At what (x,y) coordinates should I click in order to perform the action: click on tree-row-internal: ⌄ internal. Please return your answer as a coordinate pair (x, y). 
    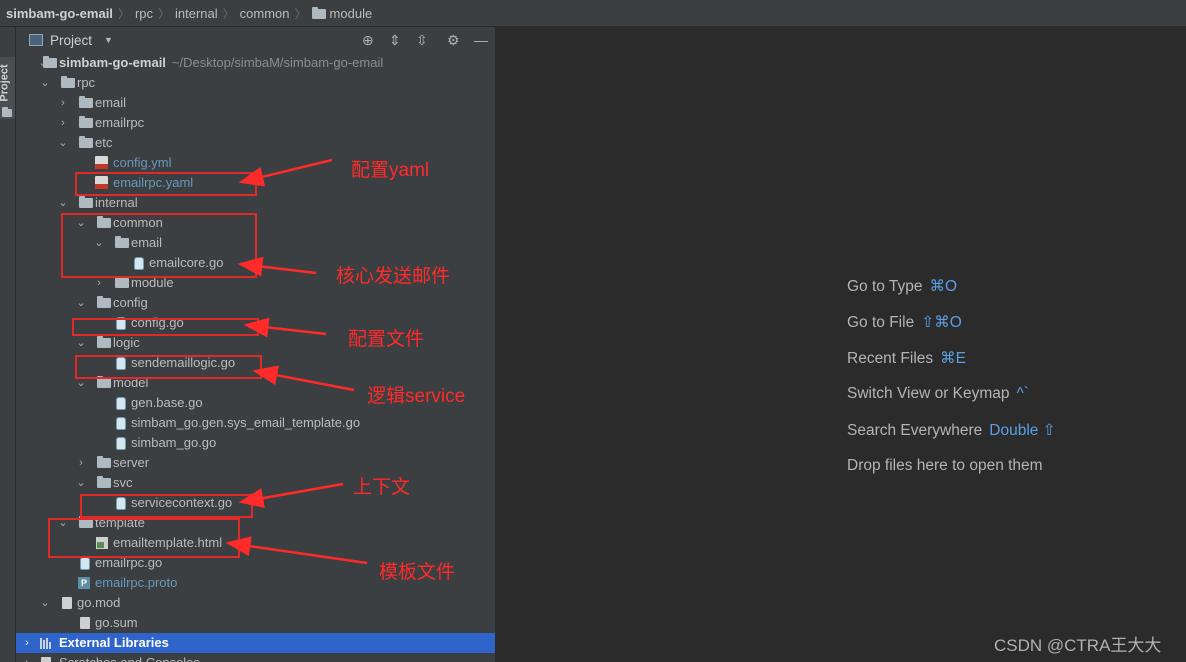
    Looking at the image, I should click on (255, 203).